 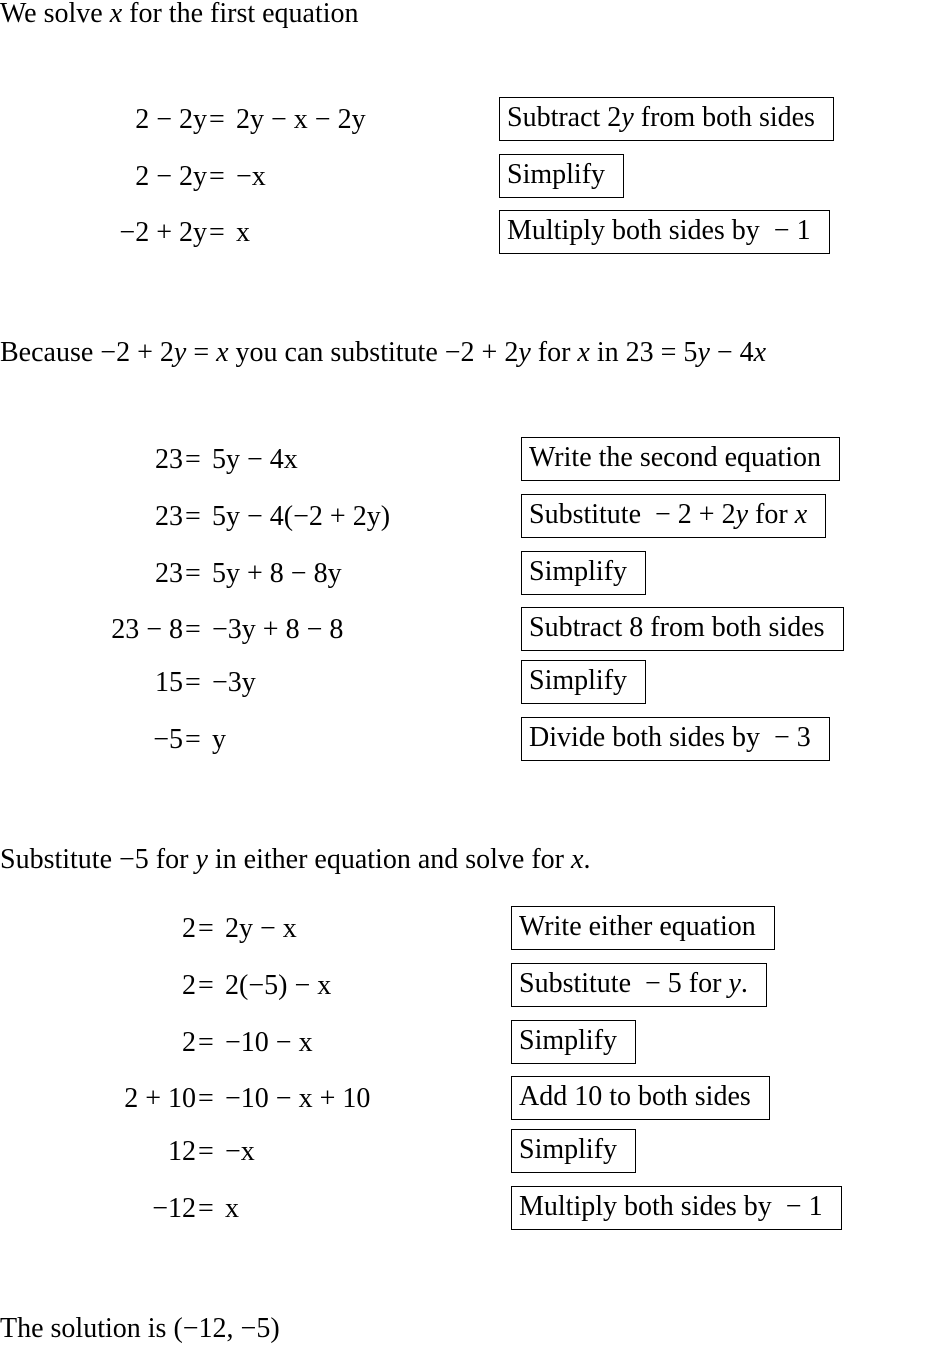 What do you see at coordinates (675, 739) in the screenshot?
I see `step-explanation-box: Divide both sides by − 3` at bounding box center [675, 739].